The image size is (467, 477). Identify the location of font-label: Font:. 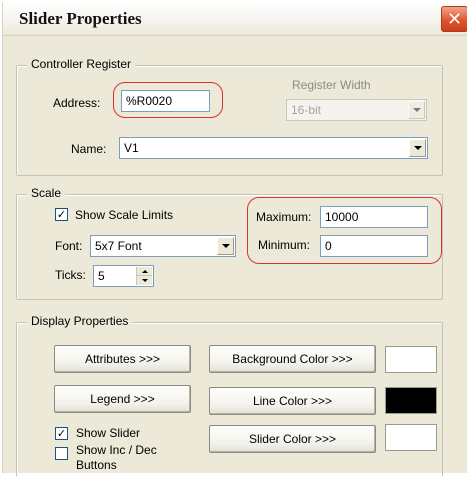
(69, 246).